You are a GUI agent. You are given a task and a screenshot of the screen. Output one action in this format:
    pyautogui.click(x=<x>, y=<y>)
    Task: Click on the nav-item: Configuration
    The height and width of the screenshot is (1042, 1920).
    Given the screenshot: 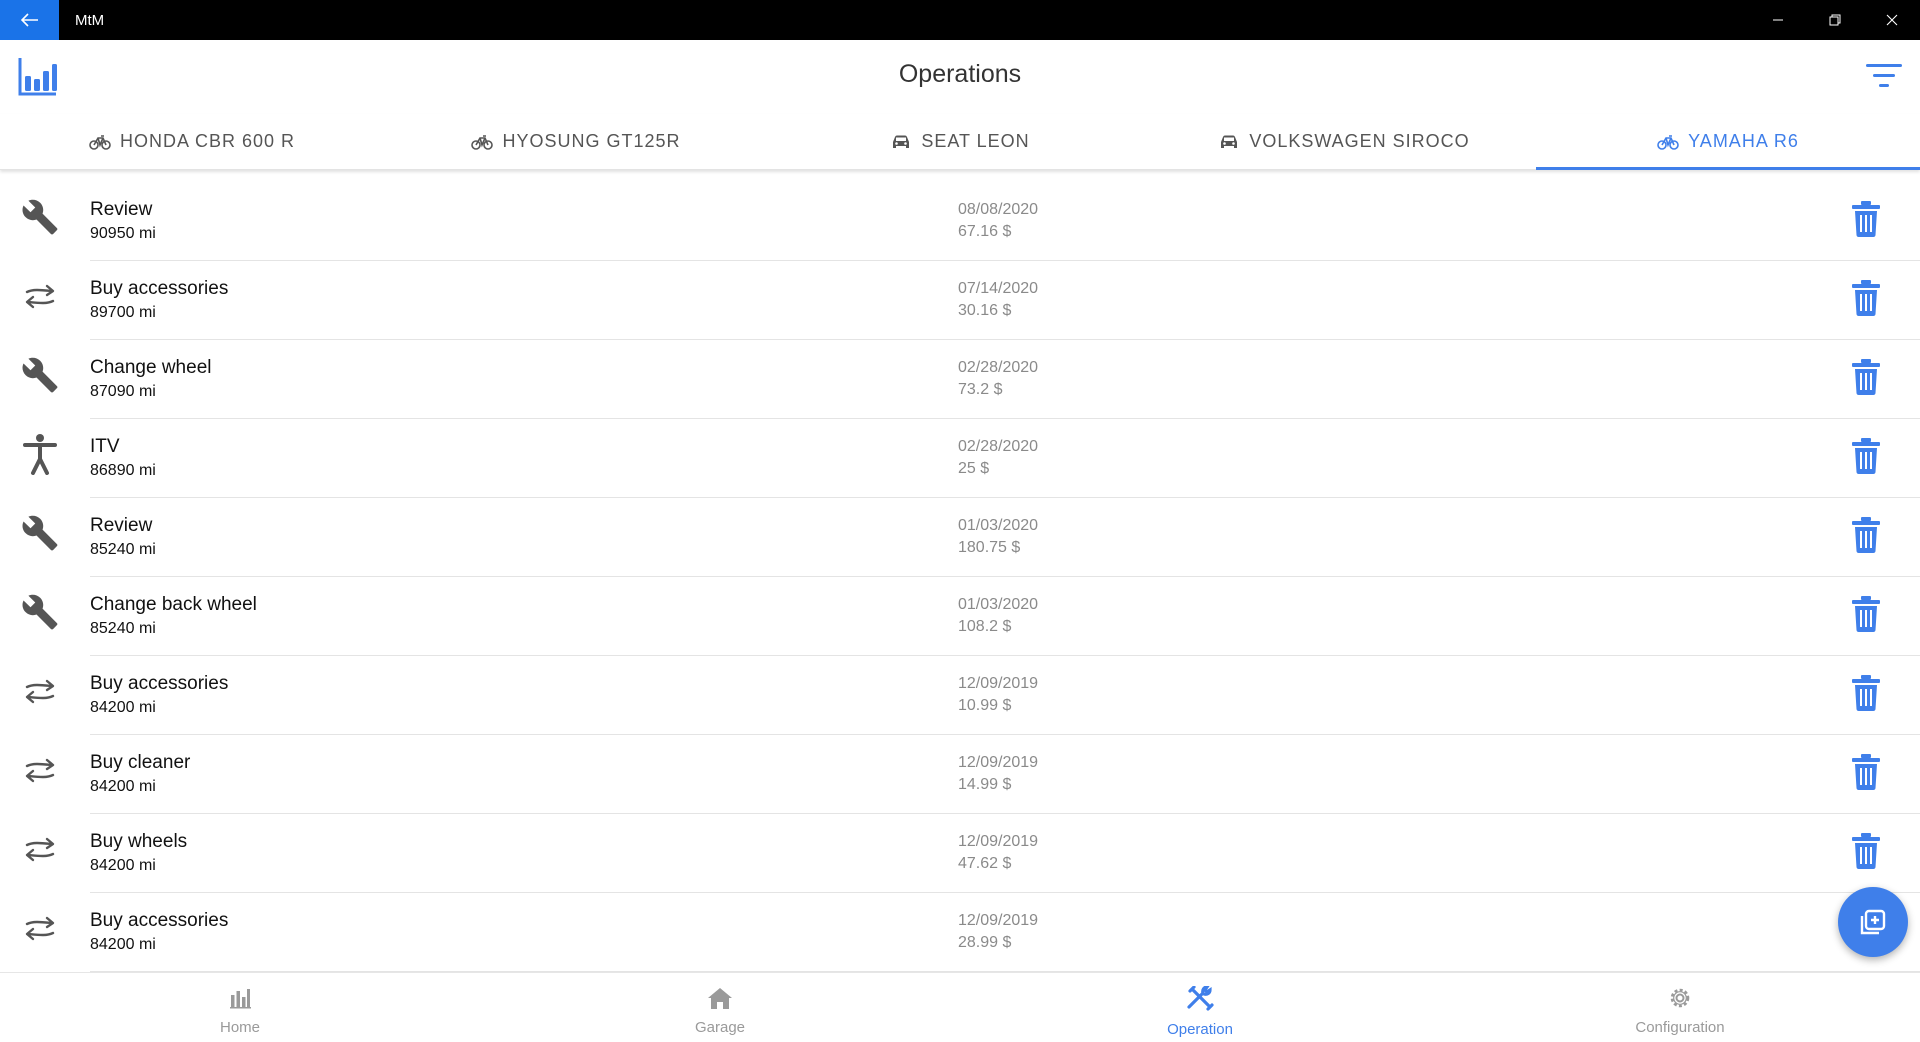 What is the action you would take?
    pyautogui.click(x=1680, y=1007)
    